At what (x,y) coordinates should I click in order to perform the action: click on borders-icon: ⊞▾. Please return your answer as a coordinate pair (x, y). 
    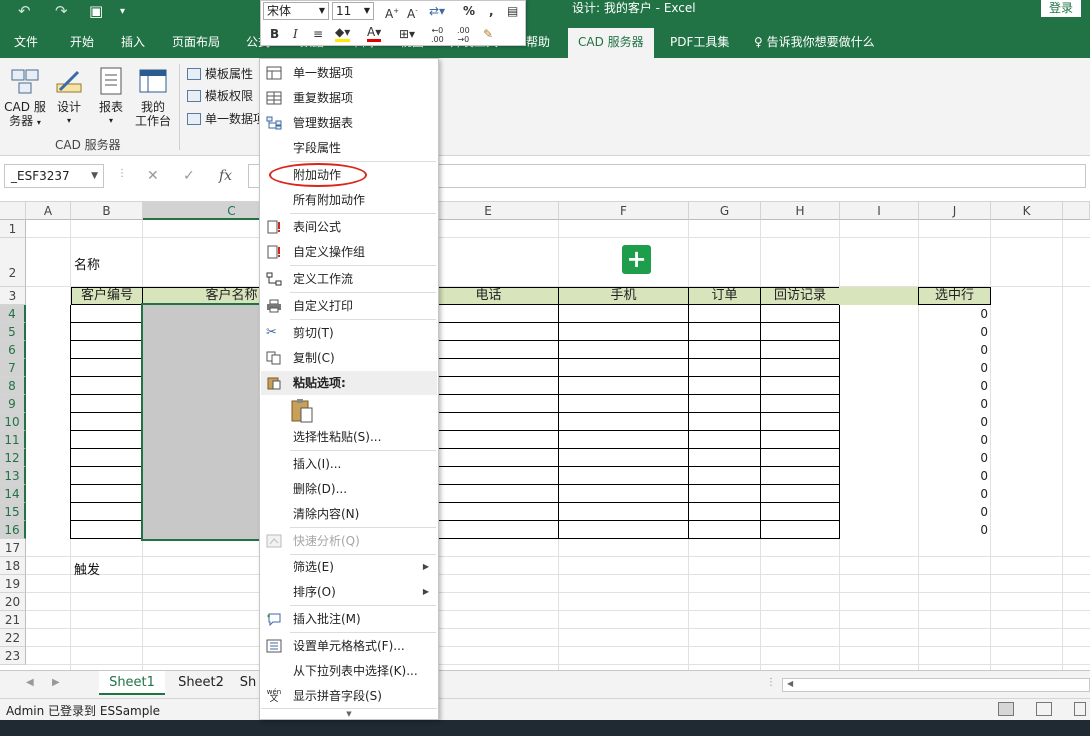
    Looking at the image, I should click on (407, 34).